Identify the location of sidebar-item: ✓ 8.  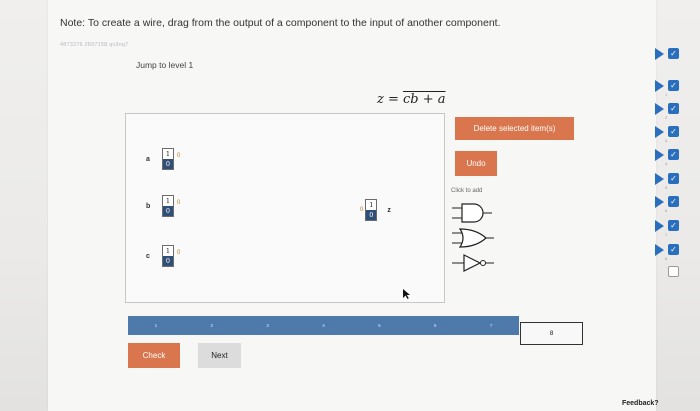
(670, 254).